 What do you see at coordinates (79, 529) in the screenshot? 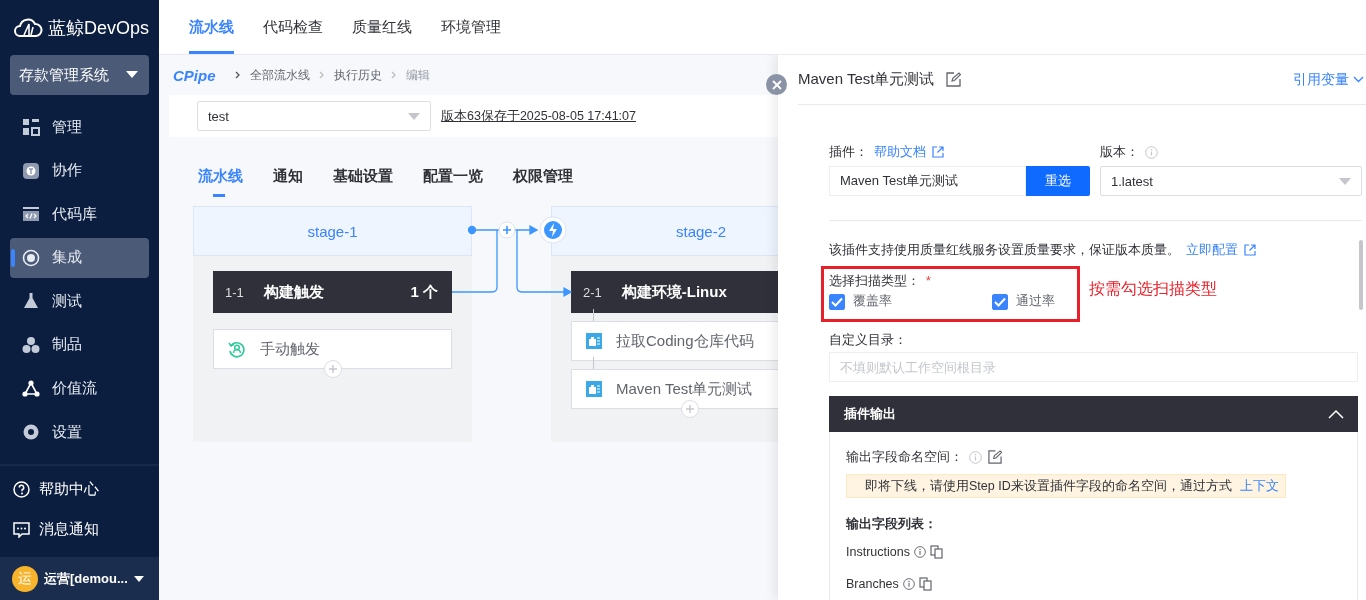
I see `sidebar-link: 消息通知` at bounding box center [79, 529].